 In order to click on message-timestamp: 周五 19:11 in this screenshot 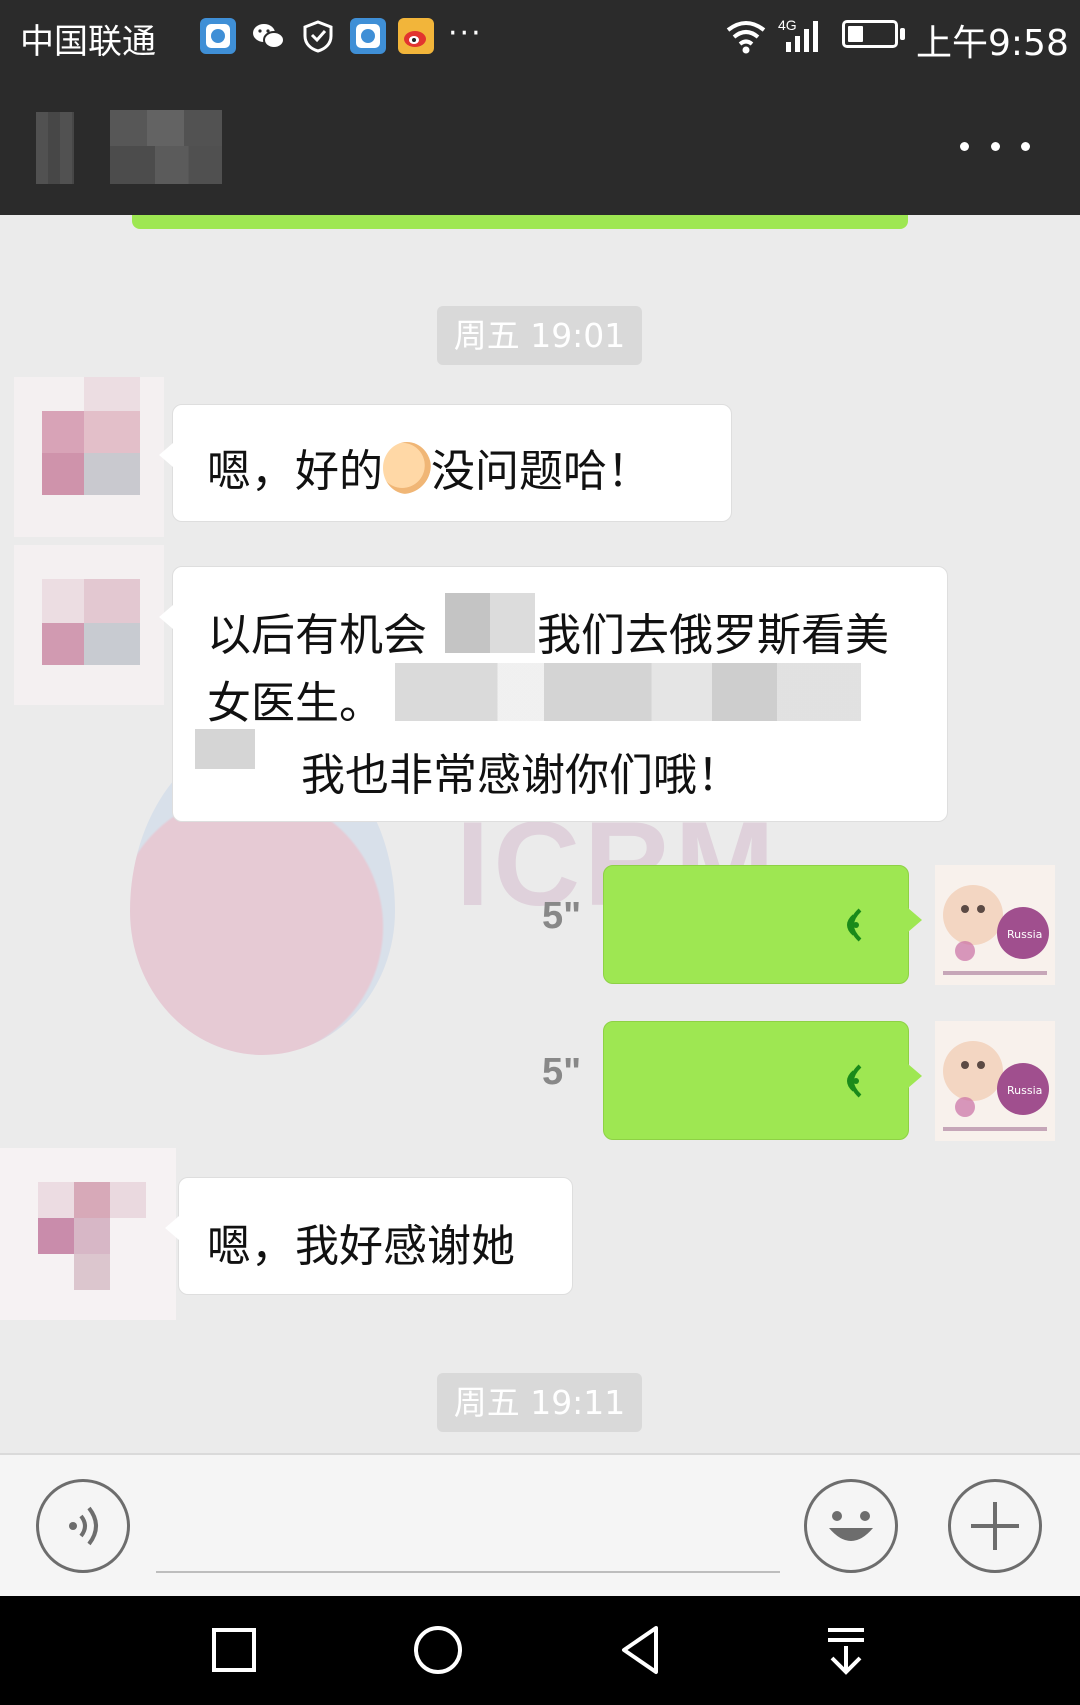, I will do `click(539, 1402)`.